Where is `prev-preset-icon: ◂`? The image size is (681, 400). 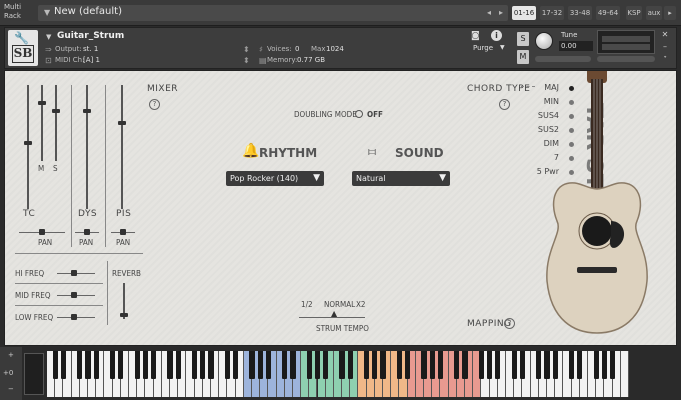
prev-preset-icon: ◂ is located at coordinates (489, 13).